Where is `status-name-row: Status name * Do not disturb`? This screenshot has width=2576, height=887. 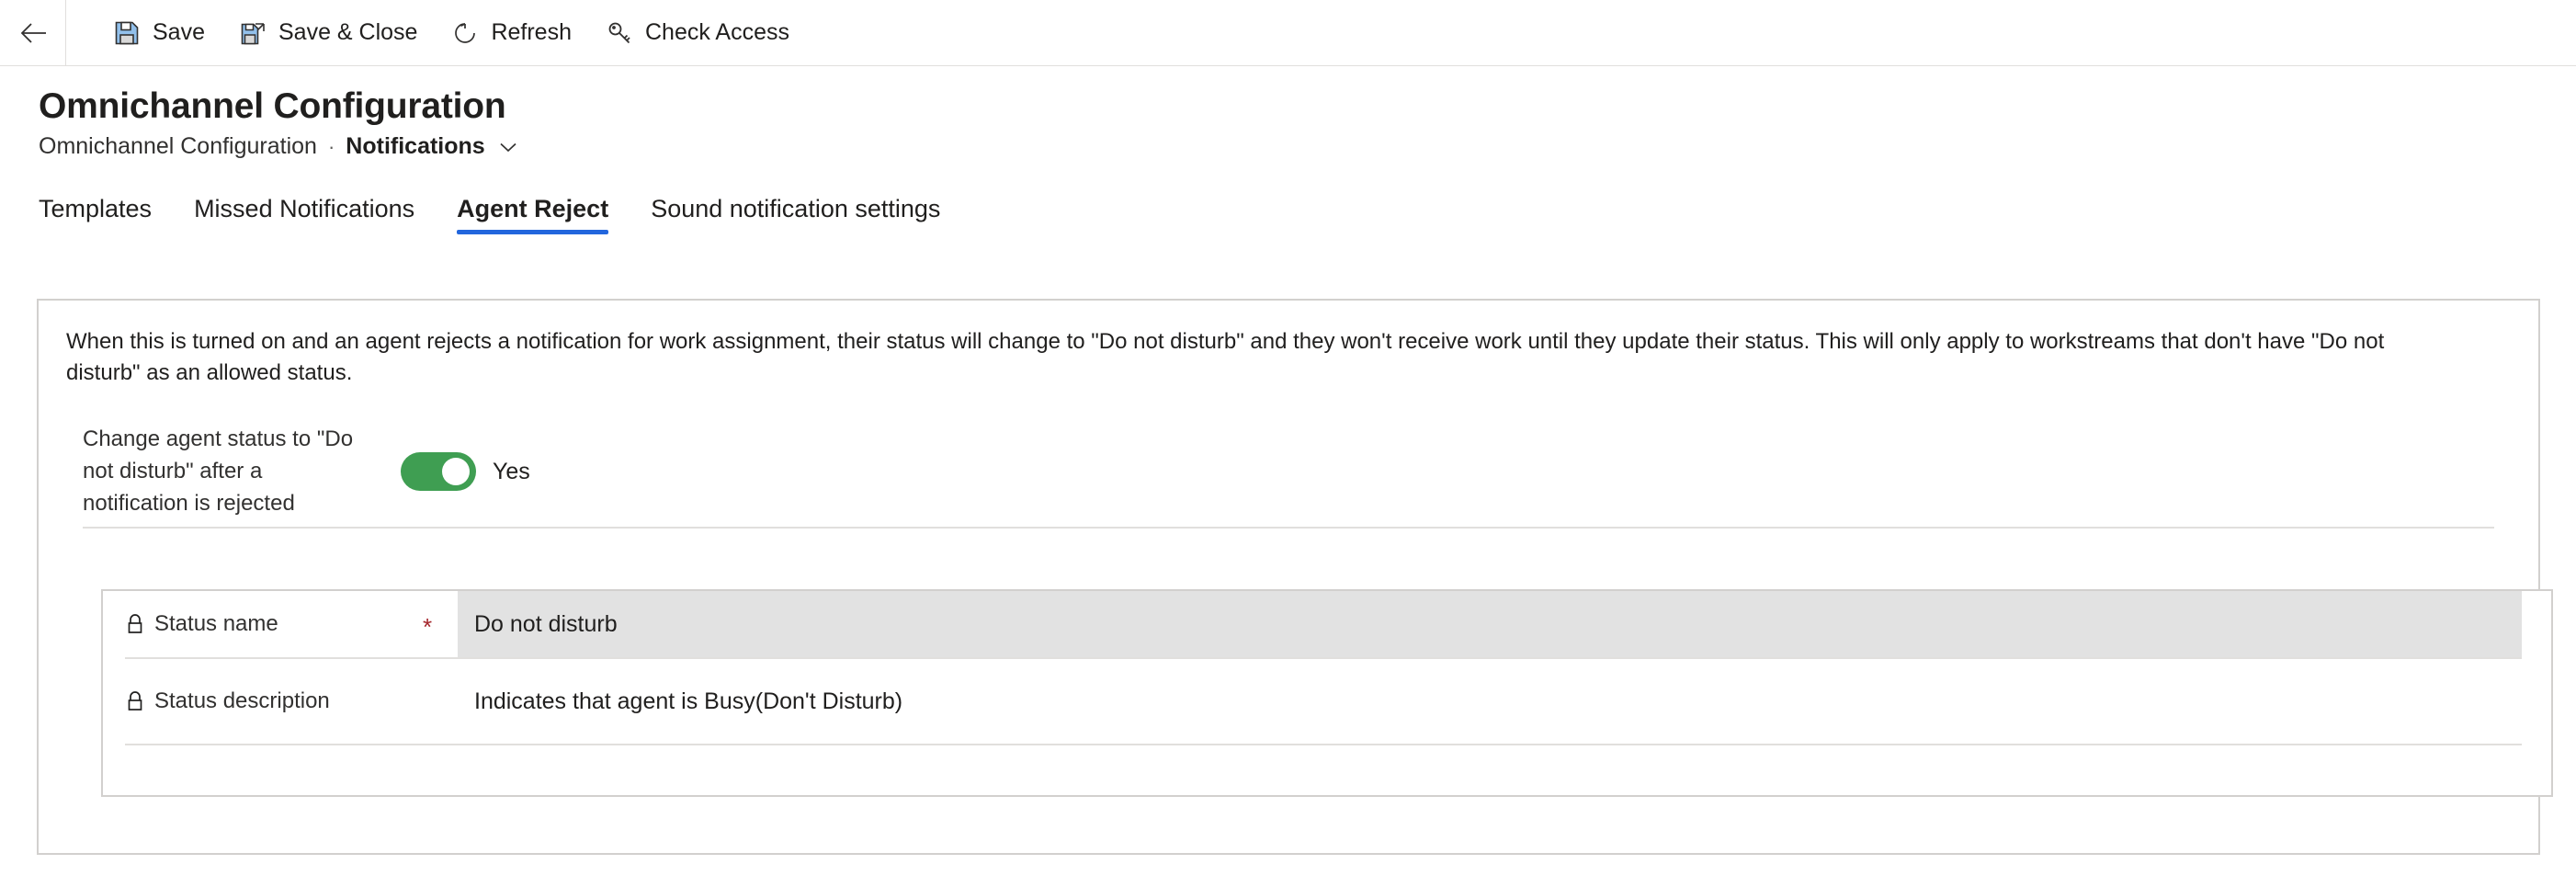 status-name-row: Status name * Do not disturb is located at coordinates (1327, 624).